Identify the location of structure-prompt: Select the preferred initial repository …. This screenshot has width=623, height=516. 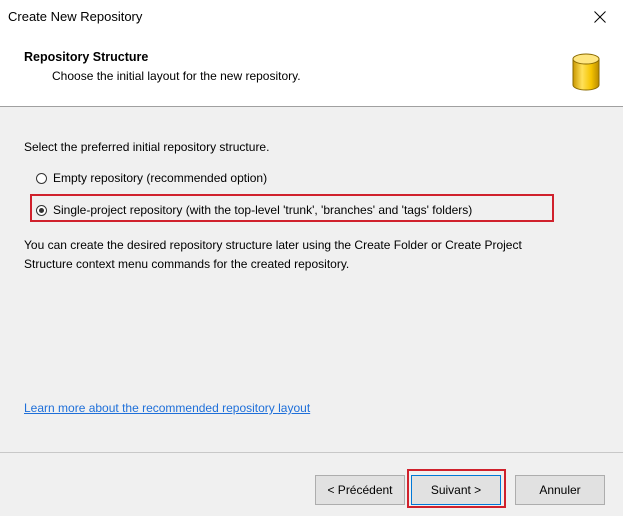
(147, 147).